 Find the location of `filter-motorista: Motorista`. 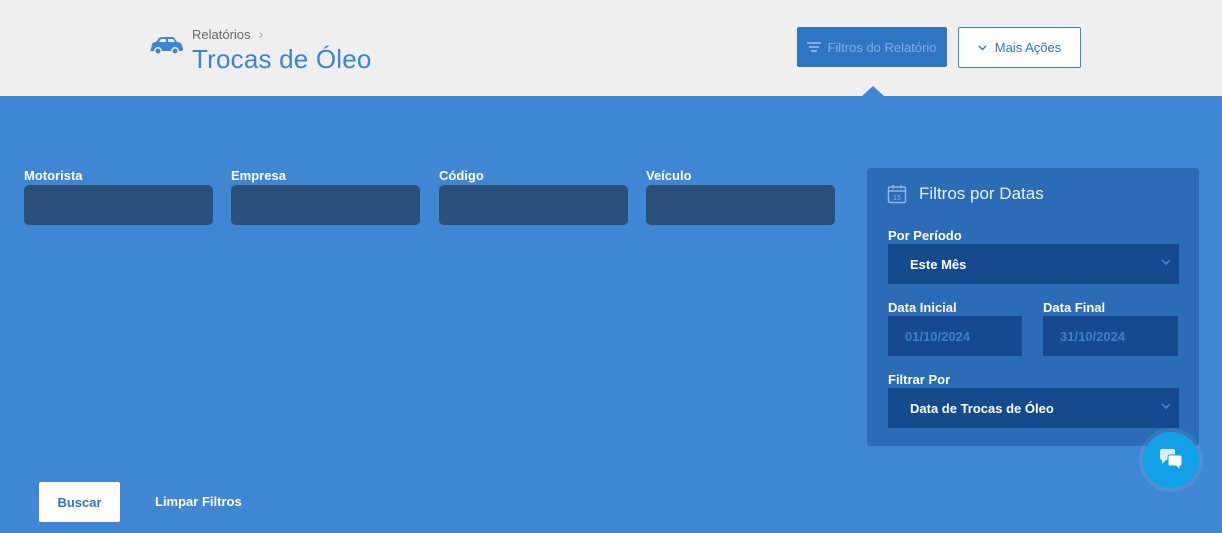

filter-motorista: Motorista is located at coordinates (118, 196).